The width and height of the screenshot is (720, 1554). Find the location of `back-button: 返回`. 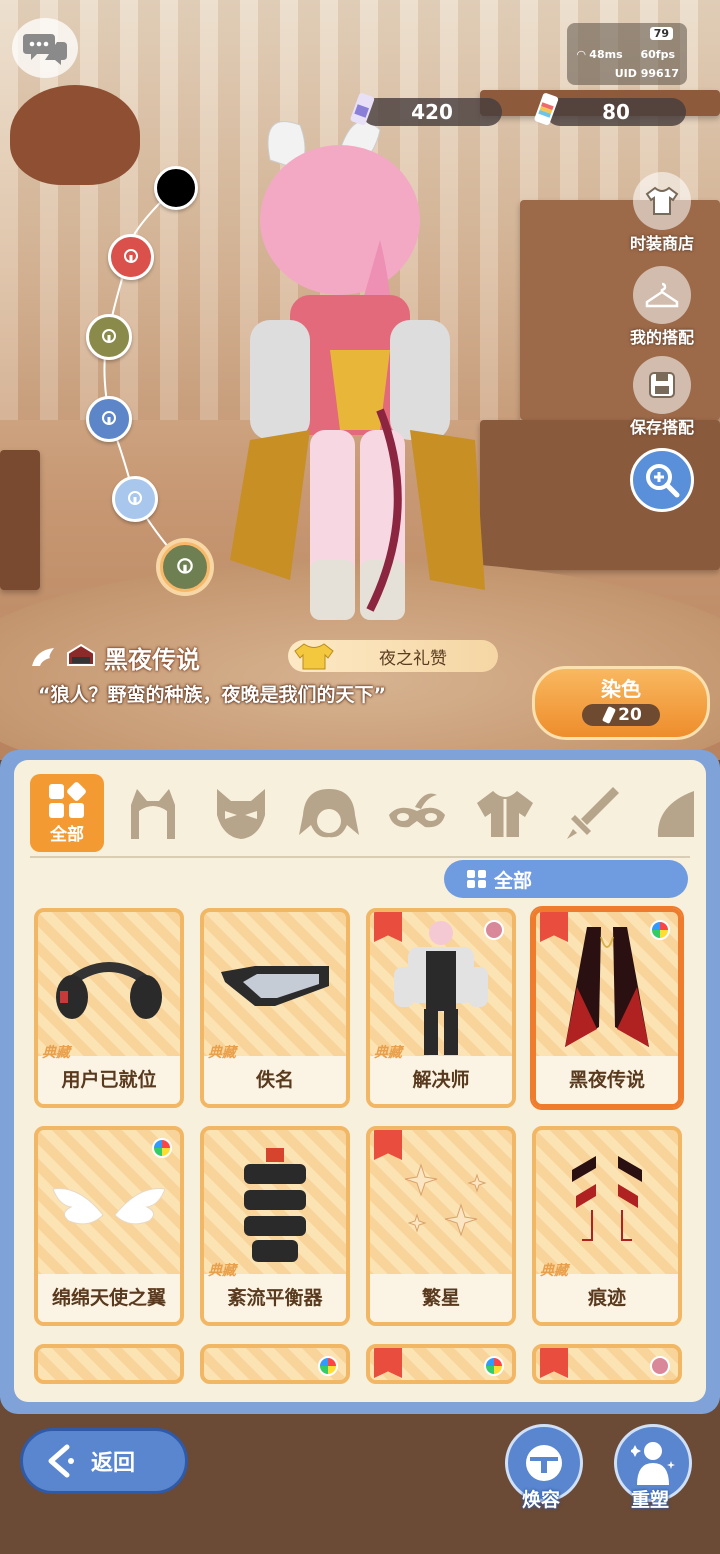

back-button: 返回 is located at coordinates (104, 1461).